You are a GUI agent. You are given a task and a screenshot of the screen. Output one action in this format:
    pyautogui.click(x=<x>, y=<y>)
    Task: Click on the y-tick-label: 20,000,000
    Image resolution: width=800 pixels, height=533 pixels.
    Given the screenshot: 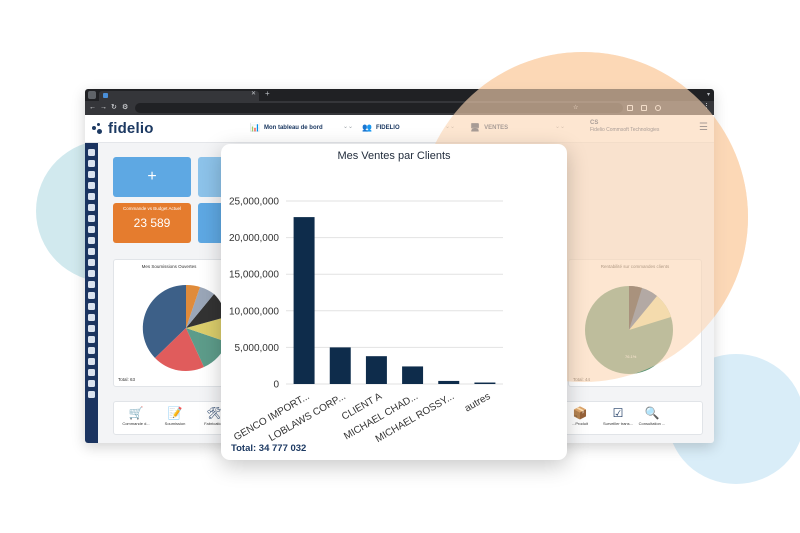 What is the action you would take?
    pyautogui.click(x=254, y=238)
    